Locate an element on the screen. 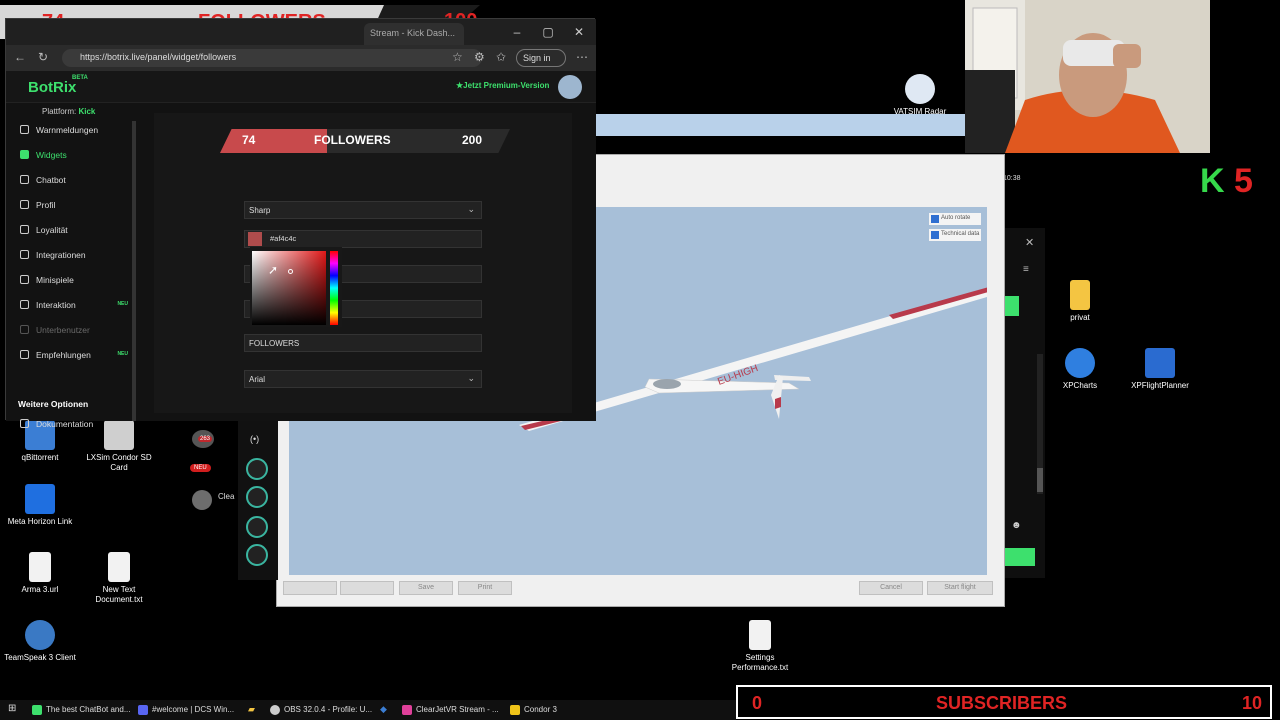 This screenshot has height=720, width=1280. chat-user-name: Clea is located at coordinates (226, 496).